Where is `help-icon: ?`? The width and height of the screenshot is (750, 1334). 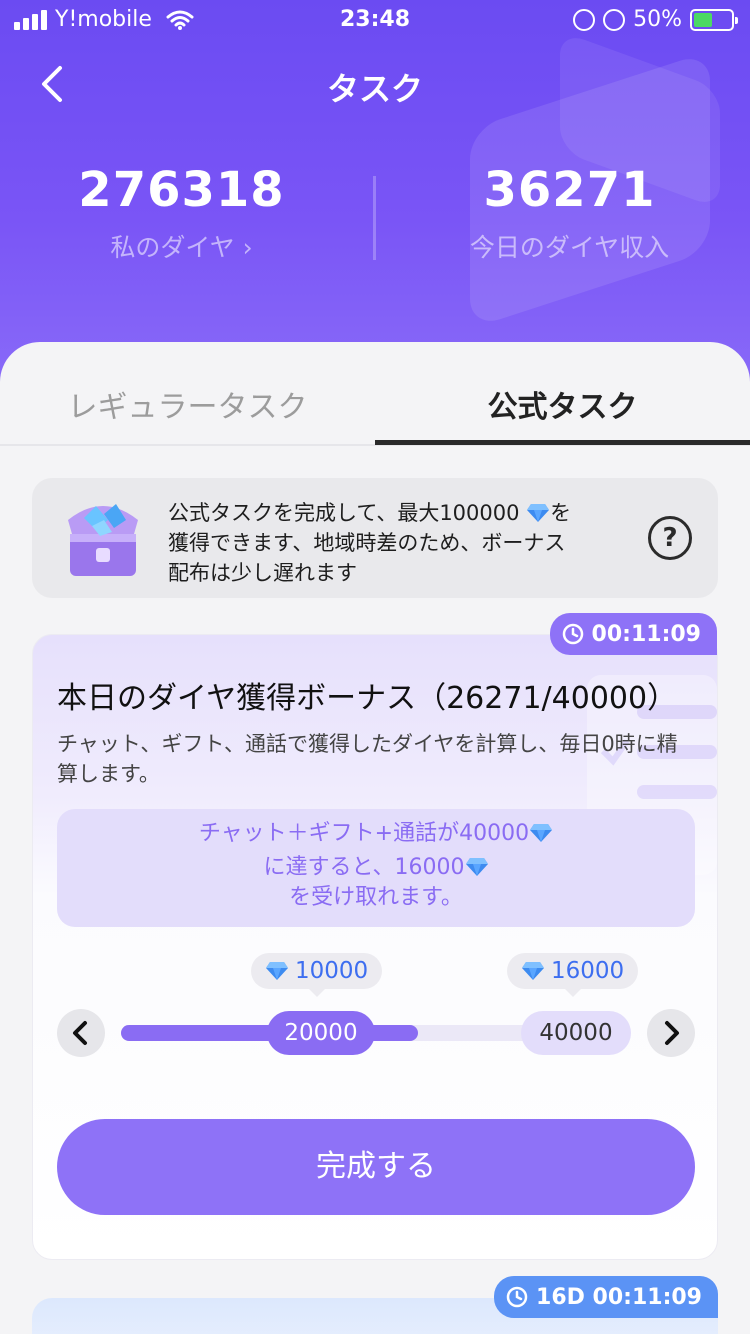
help-icon: ? is located at coordinates (670, 538).